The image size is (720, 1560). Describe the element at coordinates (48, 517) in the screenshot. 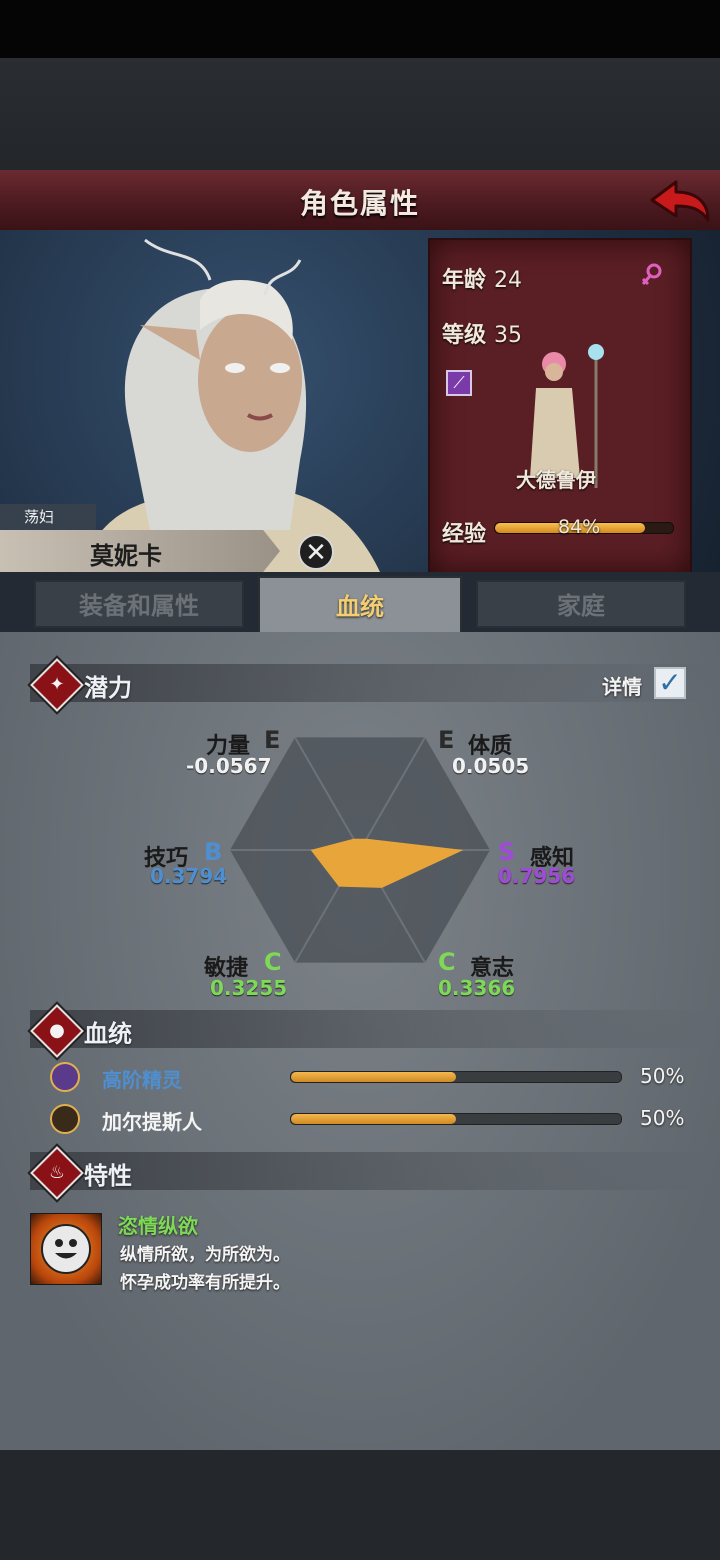

I see `character-title-tag: 荡妇` at that location.